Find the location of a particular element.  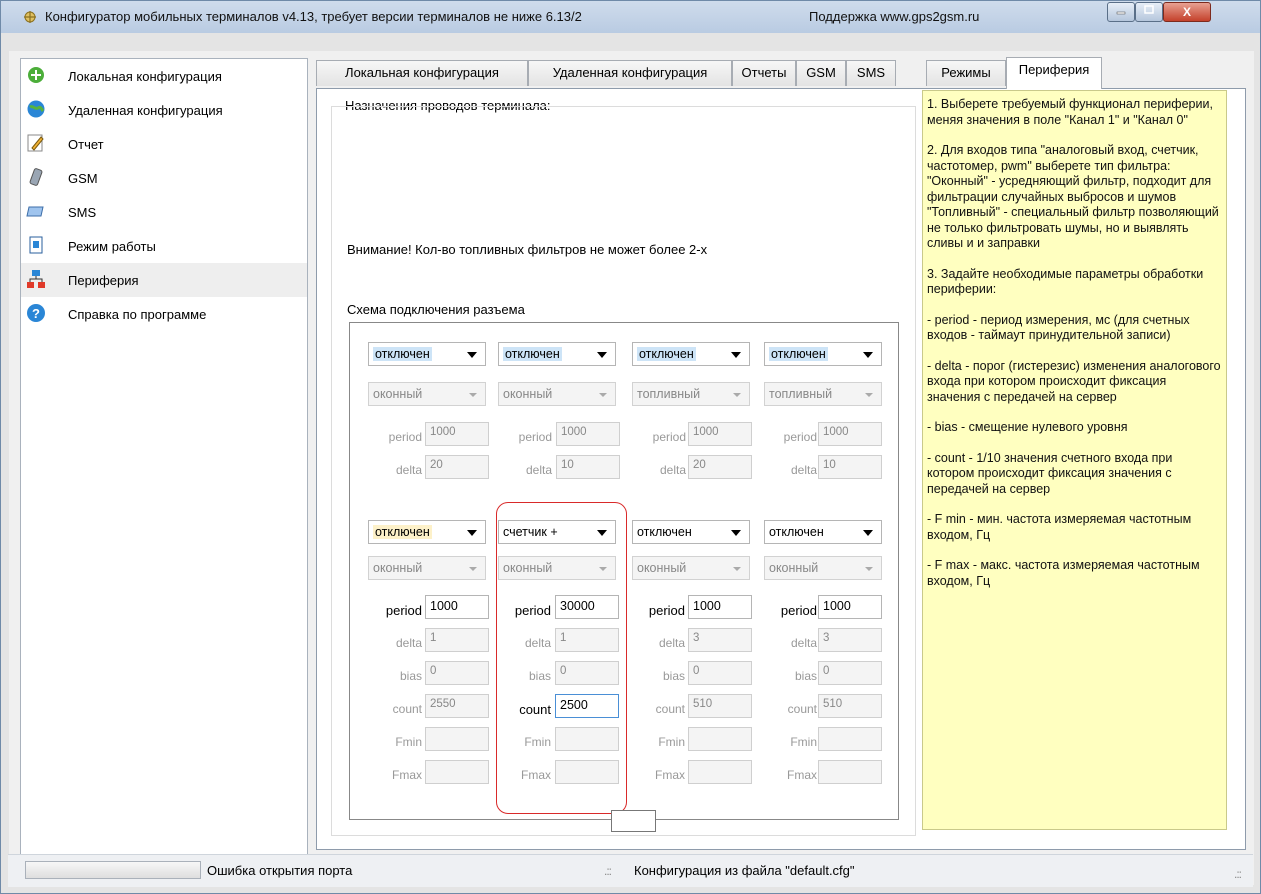

bottom-ch1-filter-select: оконный is located at coordinates (427, 568).